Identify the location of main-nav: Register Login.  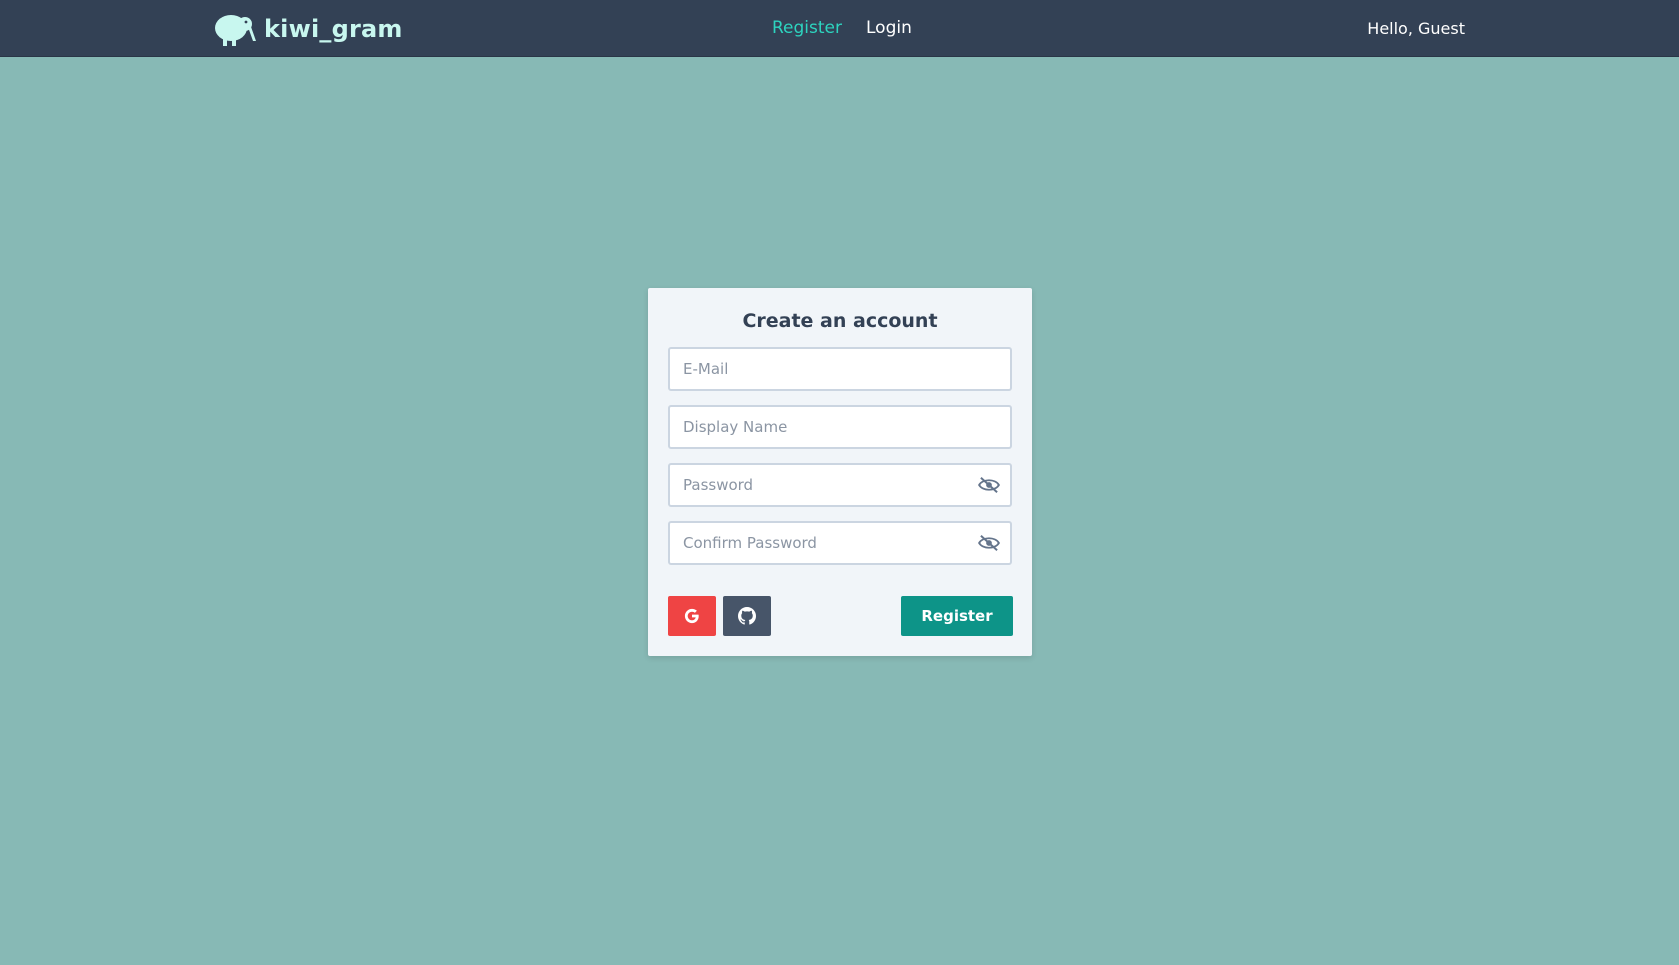
(842, 28).